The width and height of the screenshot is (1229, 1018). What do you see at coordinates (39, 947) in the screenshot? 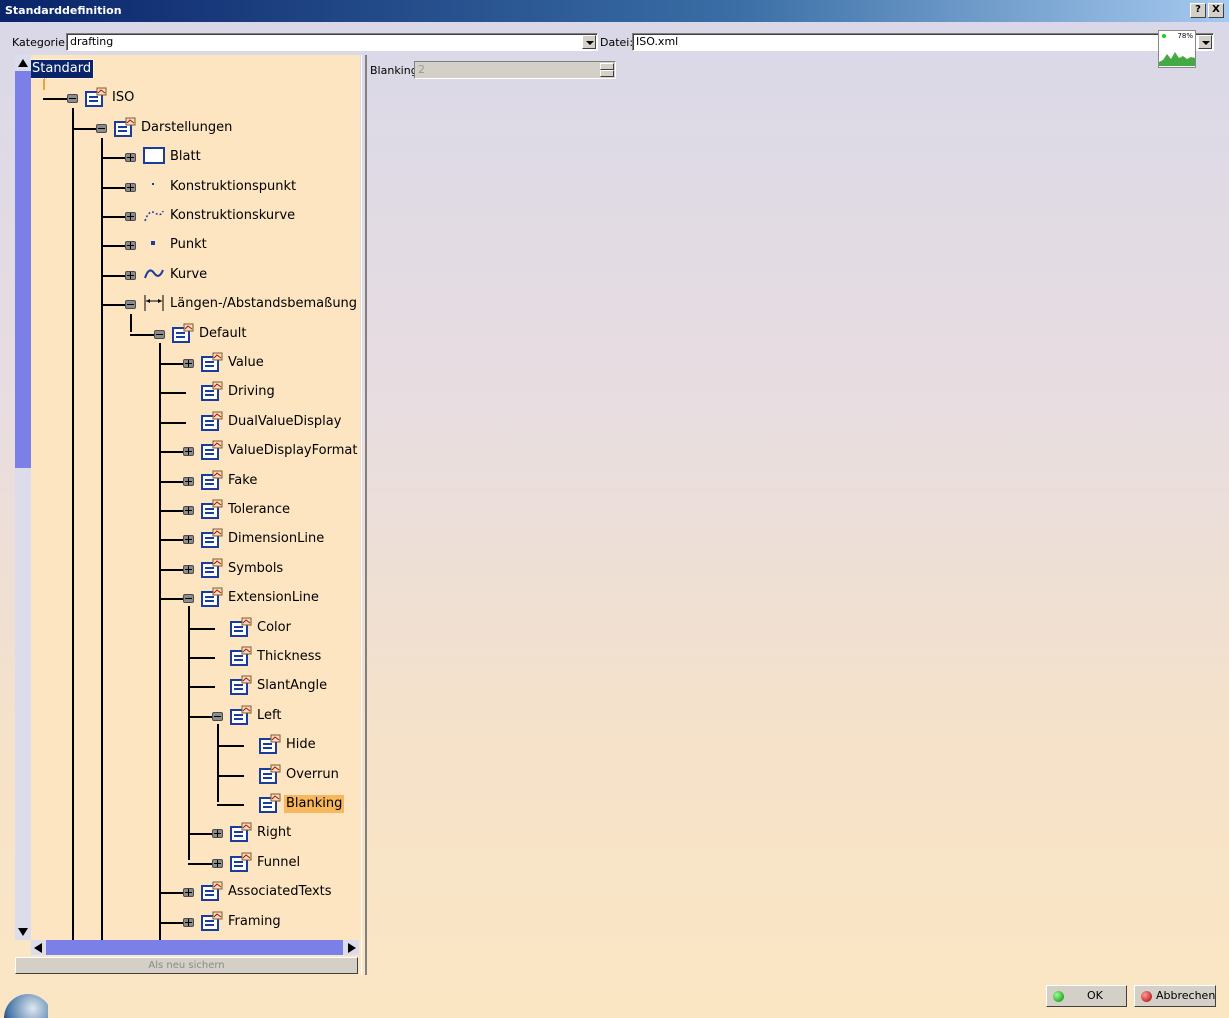
I see `scroll-left-icon` at bounding box center [39, 947].